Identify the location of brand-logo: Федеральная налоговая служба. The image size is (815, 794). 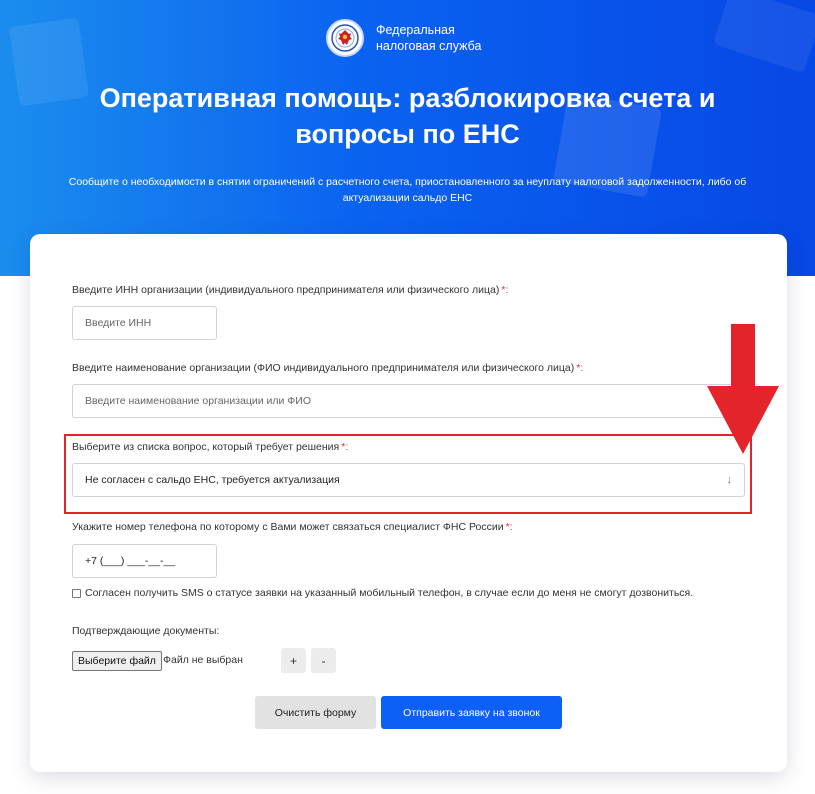
(403, 38).